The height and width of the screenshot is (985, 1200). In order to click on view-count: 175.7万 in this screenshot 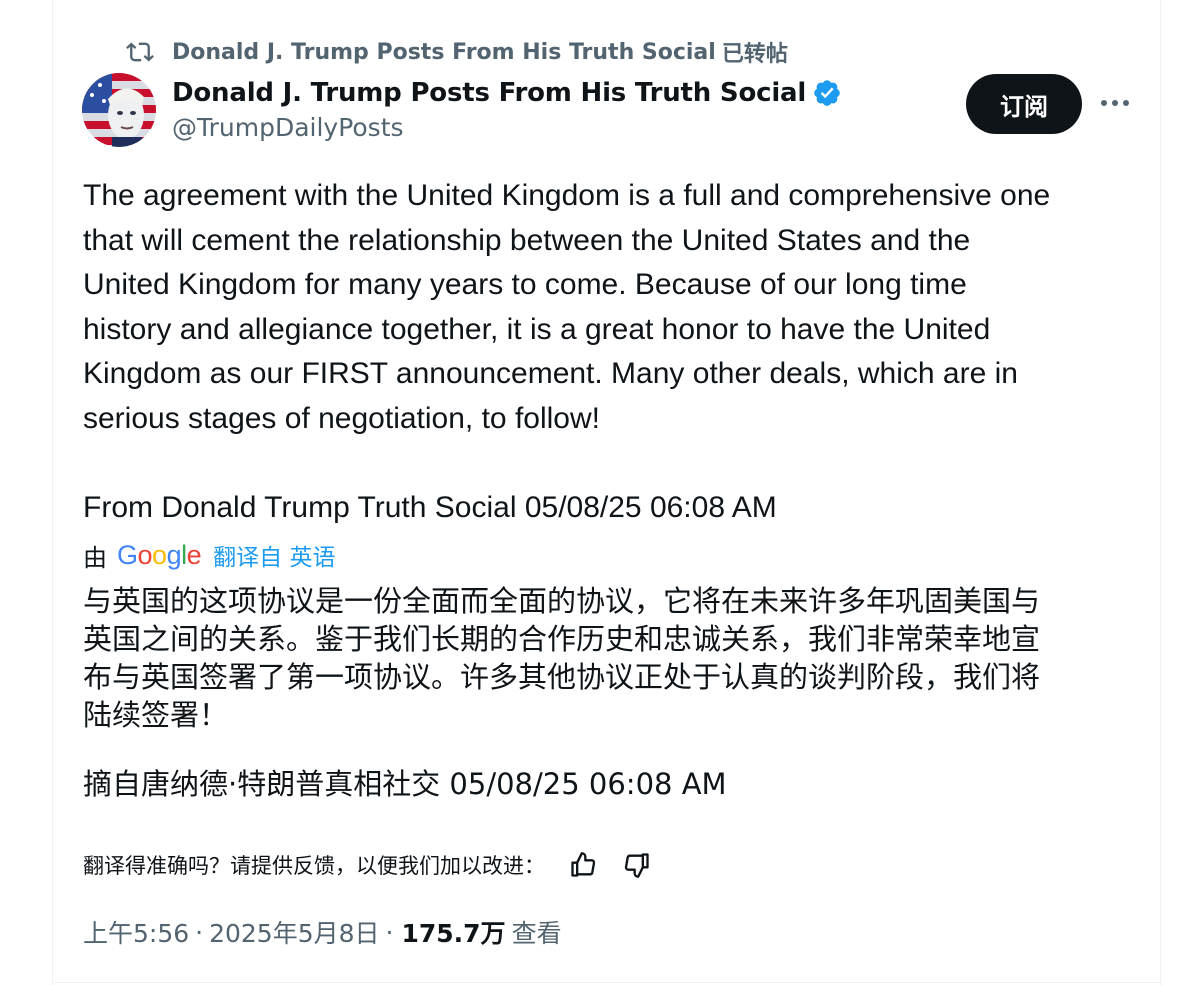, I will do `click(453, 932)`.